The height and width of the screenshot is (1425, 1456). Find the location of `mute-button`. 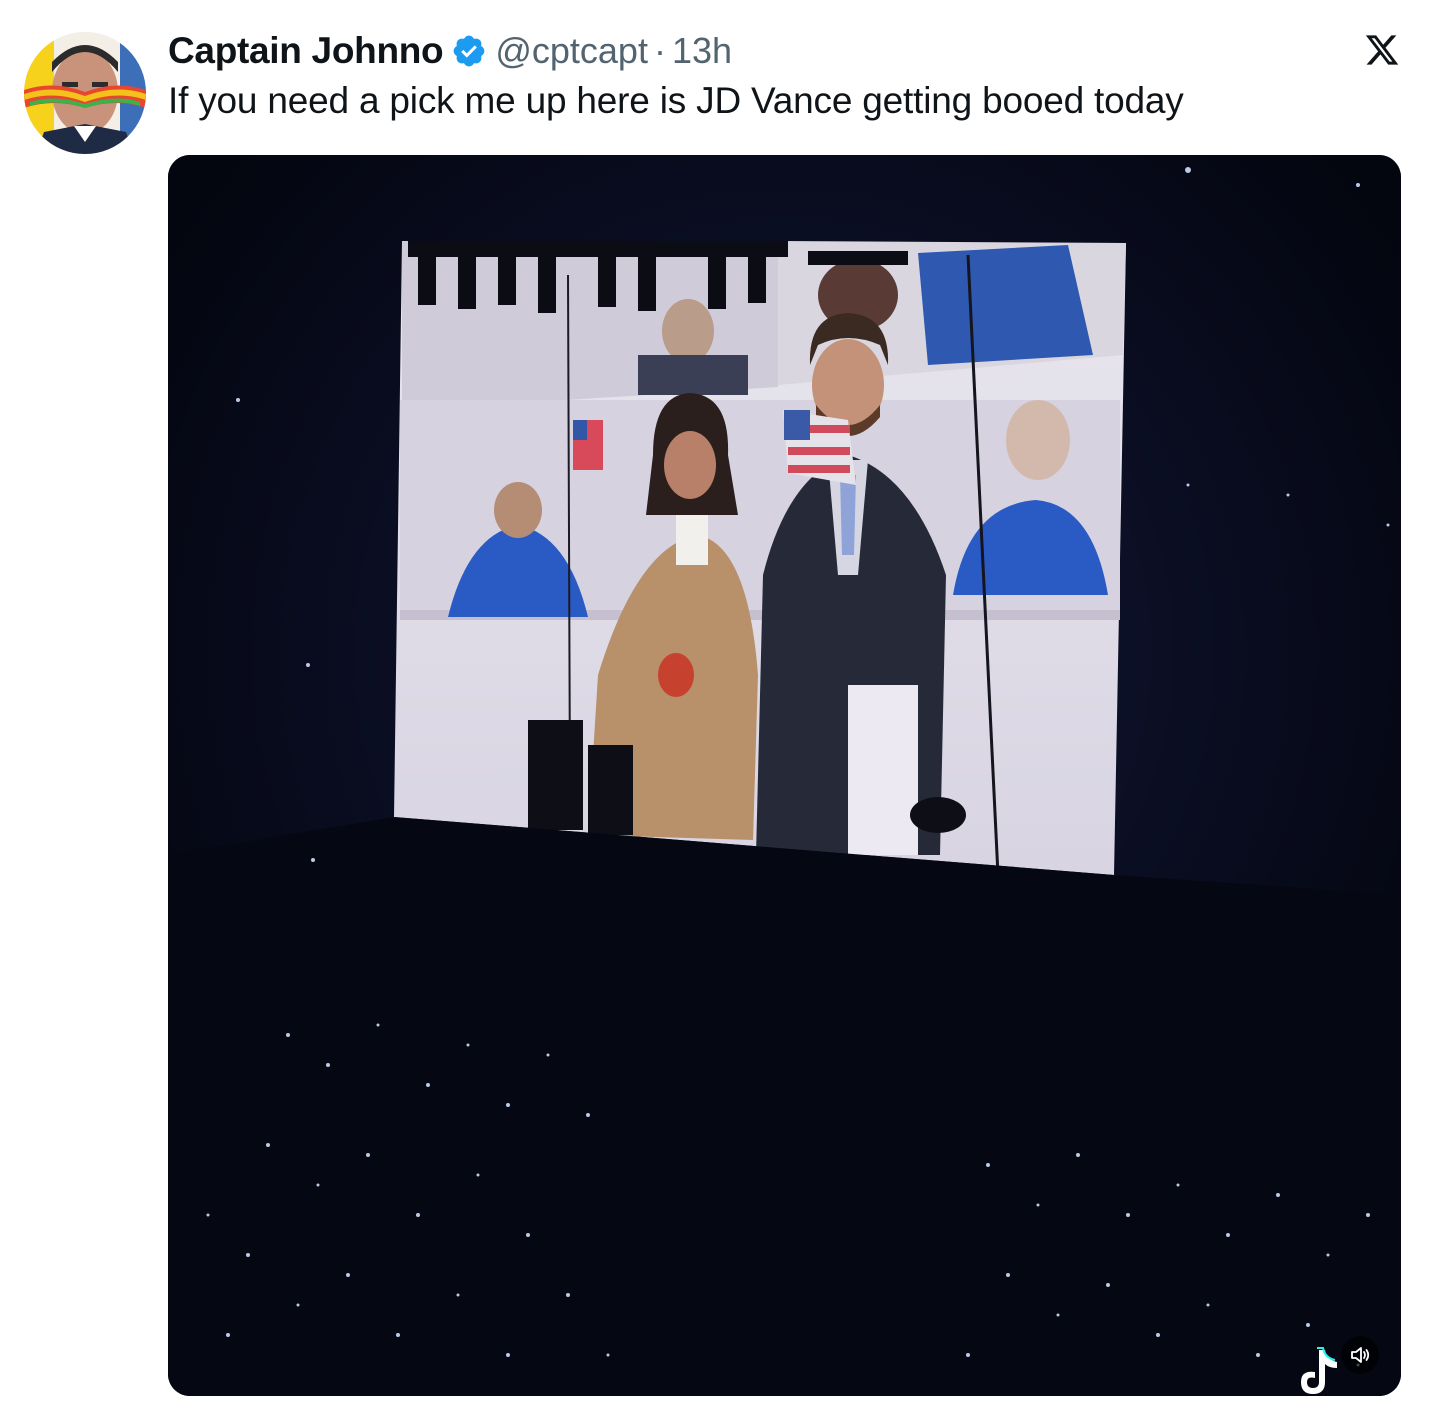

mute-button is located at coordinates (1360, 1355).